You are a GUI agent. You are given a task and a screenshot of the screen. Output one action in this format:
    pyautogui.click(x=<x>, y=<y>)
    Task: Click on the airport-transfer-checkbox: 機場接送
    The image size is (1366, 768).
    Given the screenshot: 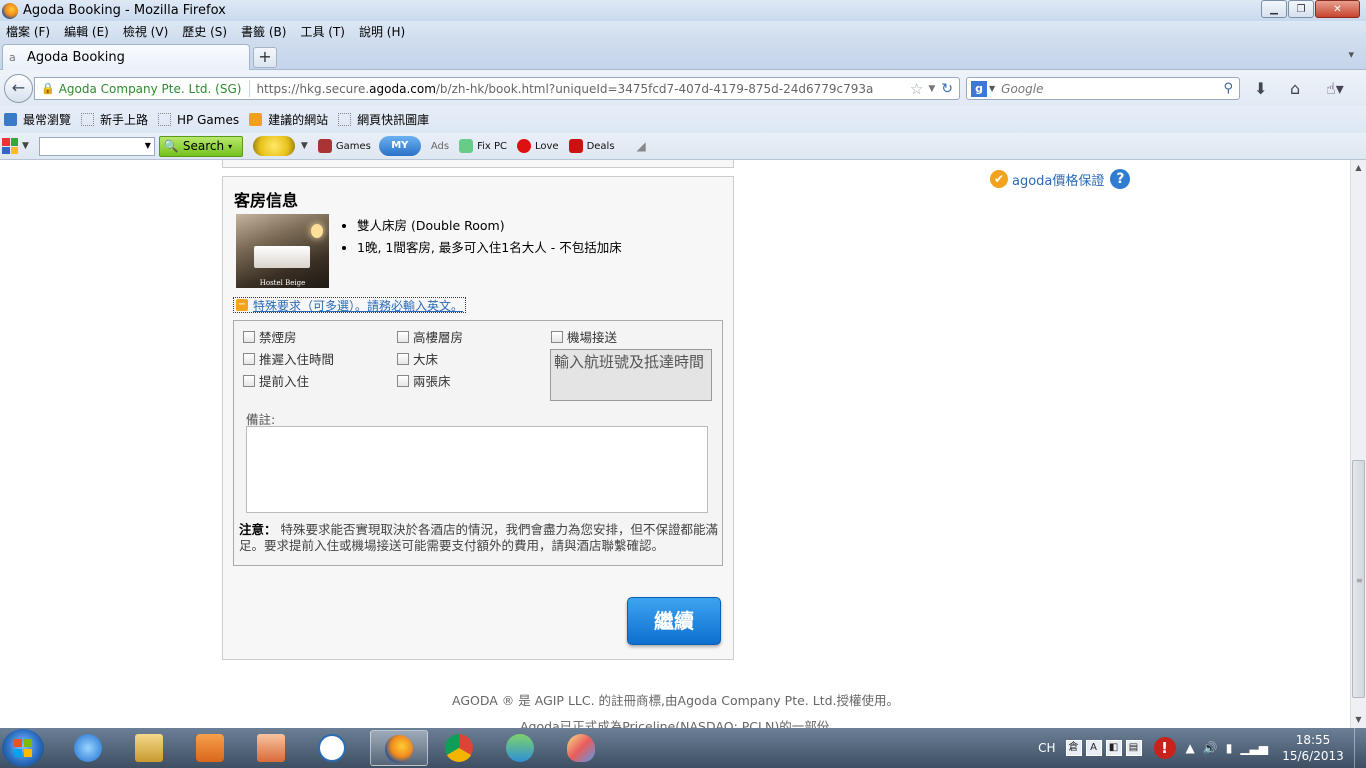 What is the action you would take?
    pyautogui.click(x=584, y=336)
    